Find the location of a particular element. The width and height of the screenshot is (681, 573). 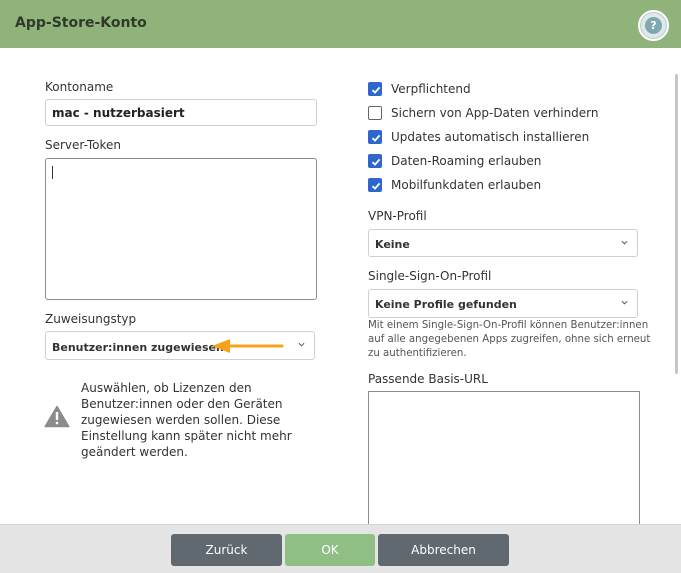

checkbox-label: Daten-Roaming erlauben is located at coordinates (466, 161).